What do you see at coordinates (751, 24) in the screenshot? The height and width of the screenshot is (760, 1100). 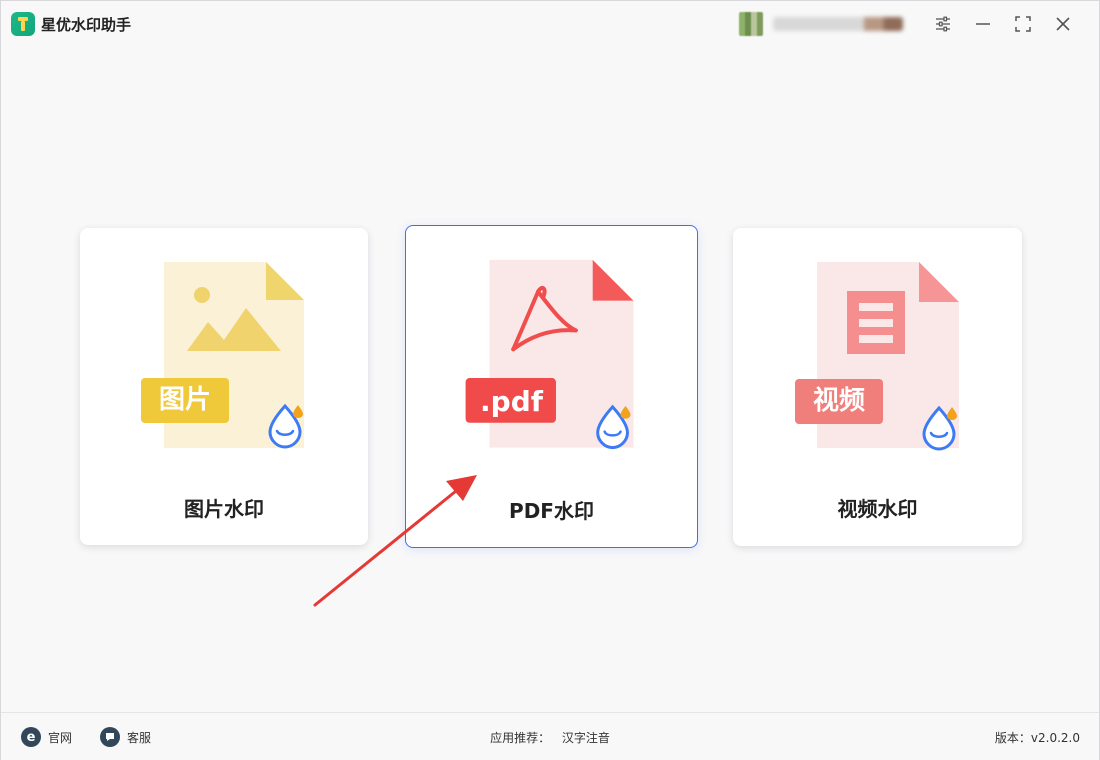 I see `user-avatar` at bounding box center [751, 24].